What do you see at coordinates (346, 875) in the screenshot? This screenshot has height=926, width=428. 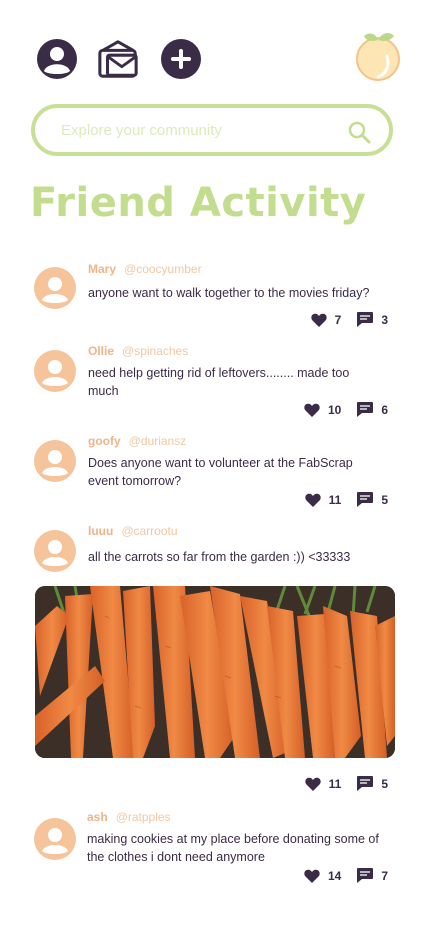 I see `post-stats: 14 7` at bounding box center [346, 875].